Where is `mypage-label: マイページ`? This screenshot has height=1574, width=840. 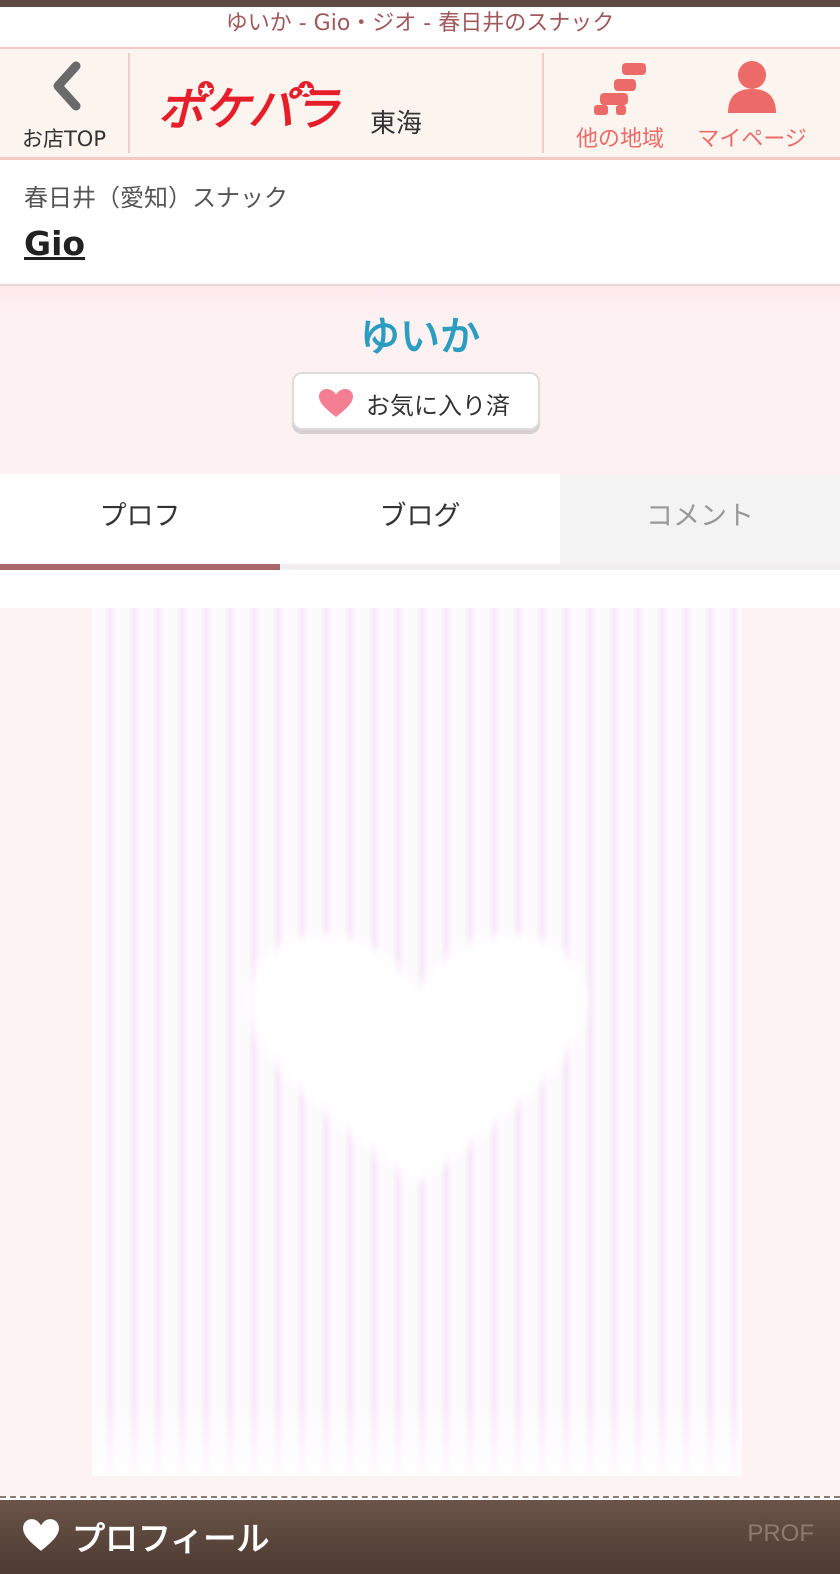
mypage-label: マイページ is located at coordinates (752, 139).